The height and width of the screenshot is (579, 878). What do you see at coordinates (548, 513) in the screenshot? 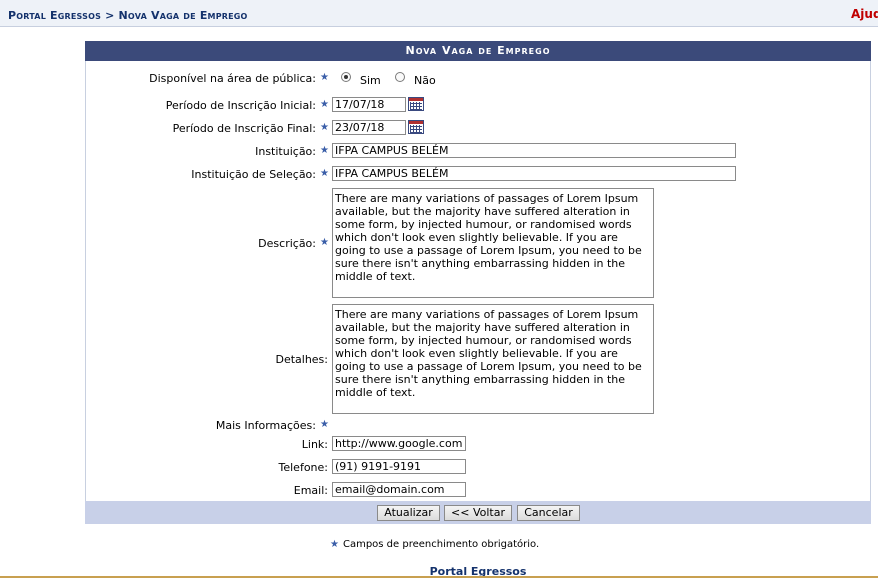
I see `cancelar-button: Cancelar` at bounding box center [548, 513].